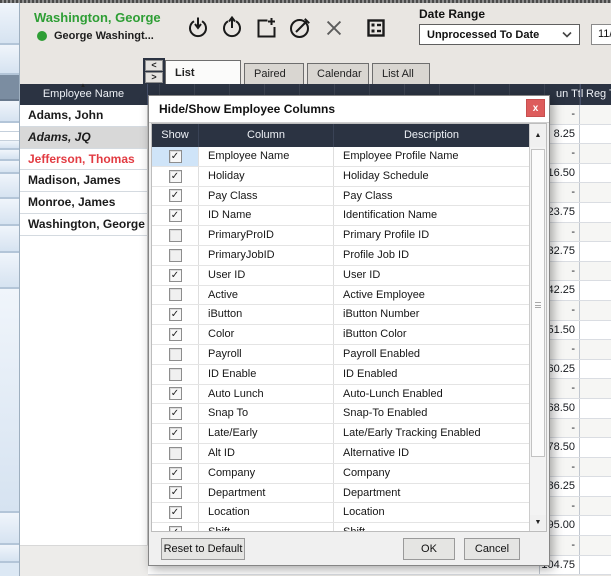 The height and width of the screenshot is (576, 611). What do you see at coordinates (231, 29) in the screenshot?
I see `punch-out-button` at bounding box center [231, 29].